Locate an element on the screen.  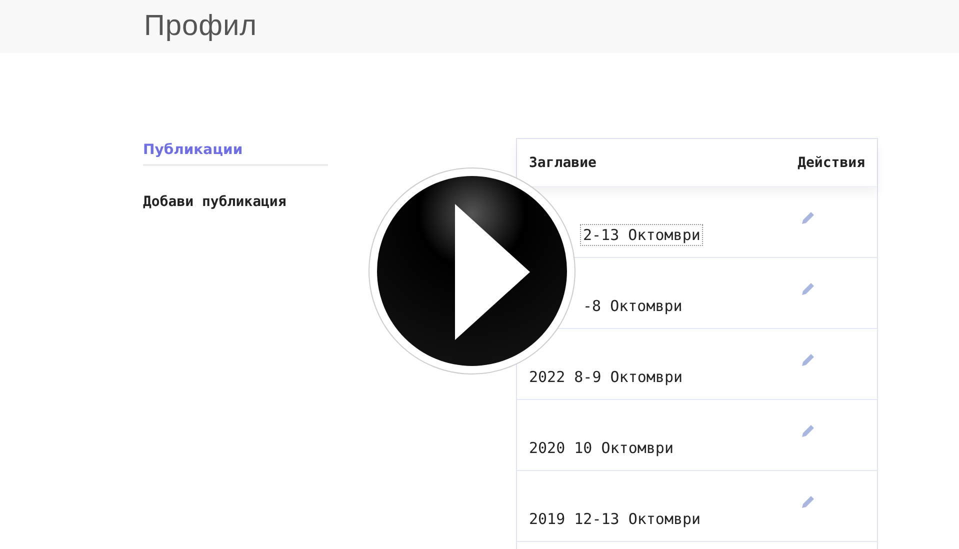
page-title: Профил is located at coordinates (201, 26).